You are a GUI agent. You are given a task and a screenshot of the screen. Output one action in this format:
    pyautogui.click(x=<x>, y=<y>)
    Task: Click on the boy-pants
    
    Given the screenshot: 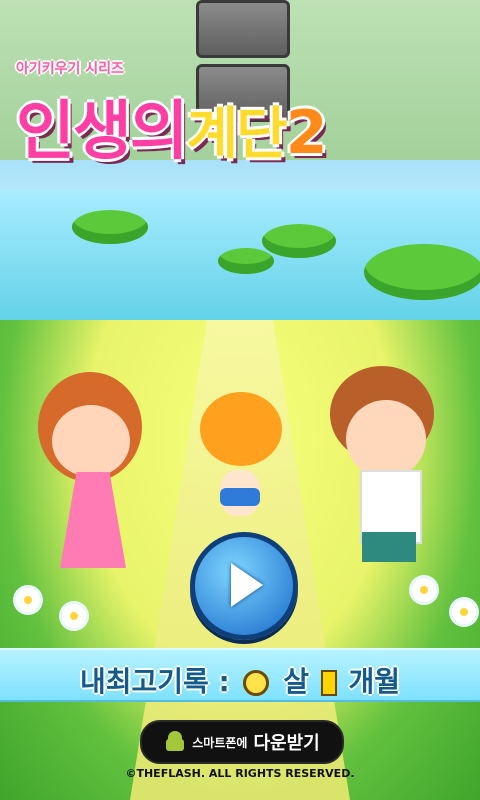 What is the action you would take?
    pyautogui.click(x=389, y=547)
    